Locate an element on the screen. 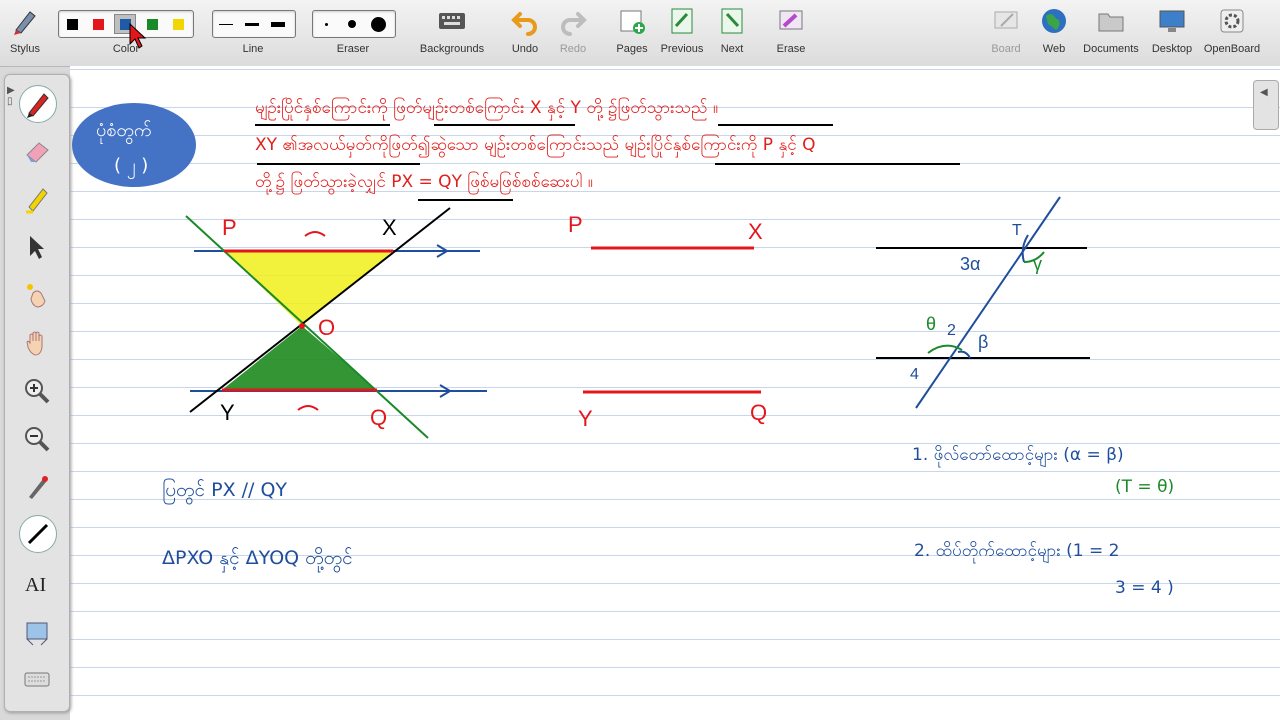 This screenshot has height=720, width=1280. fig1-label-x: X is located at coordinates (389, 227).